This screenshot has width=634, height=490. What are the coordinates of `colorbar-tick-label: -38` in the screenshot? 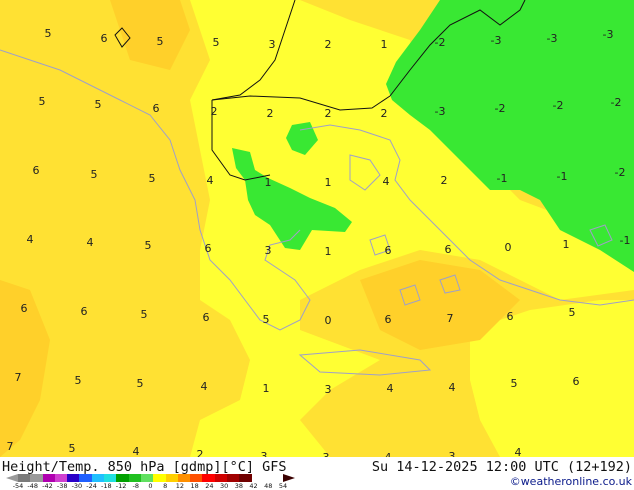 It's located at (62, 486).